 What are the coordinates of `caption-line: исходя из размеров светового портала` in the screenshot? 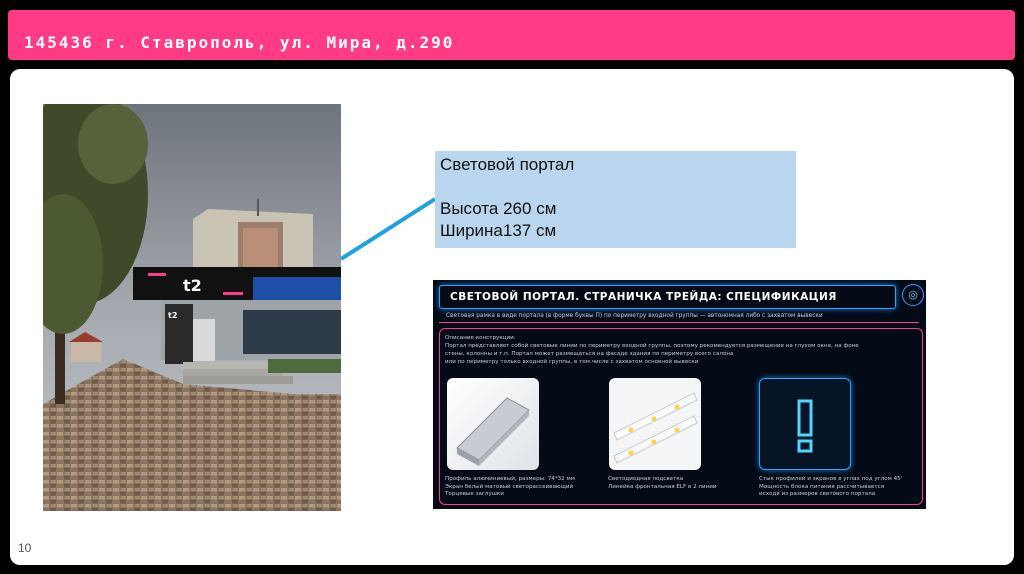 It's located at (817, 494).